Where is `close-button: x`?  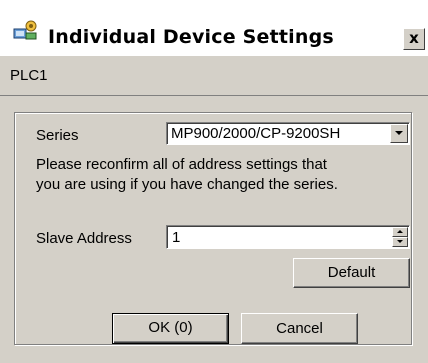 close-button: x is located at coordinates (414, 39).